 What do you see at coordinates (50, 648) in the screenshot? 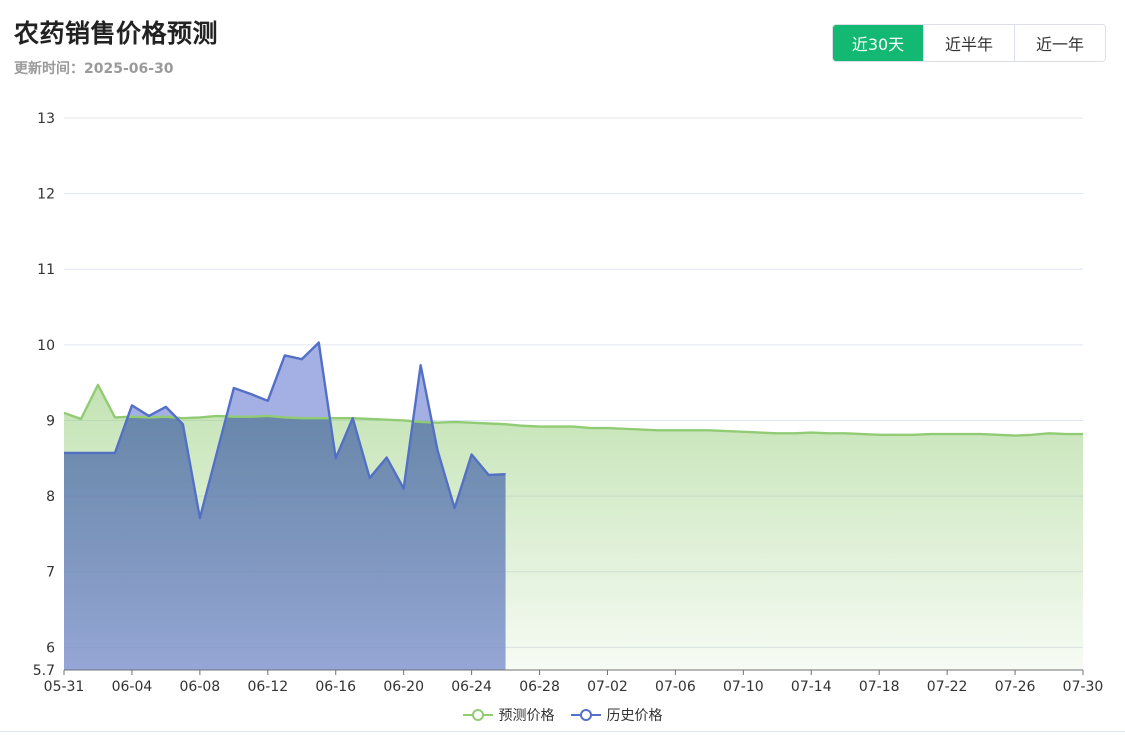
I see `y-tick-label: 6` at bounding box center [50, 648].